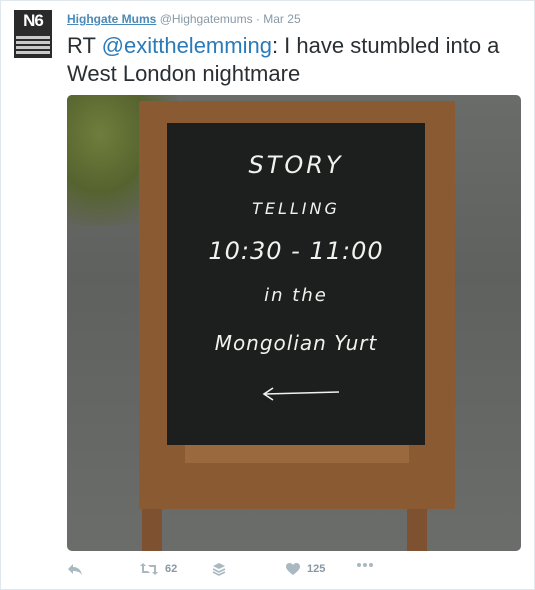 Image resolution: width=535 pixels, height=590 pixels. What do you see at coordinates (111, 19) in the screenshot?
I see `author-name: Highgate Mums` at bounding box center [111, 19].